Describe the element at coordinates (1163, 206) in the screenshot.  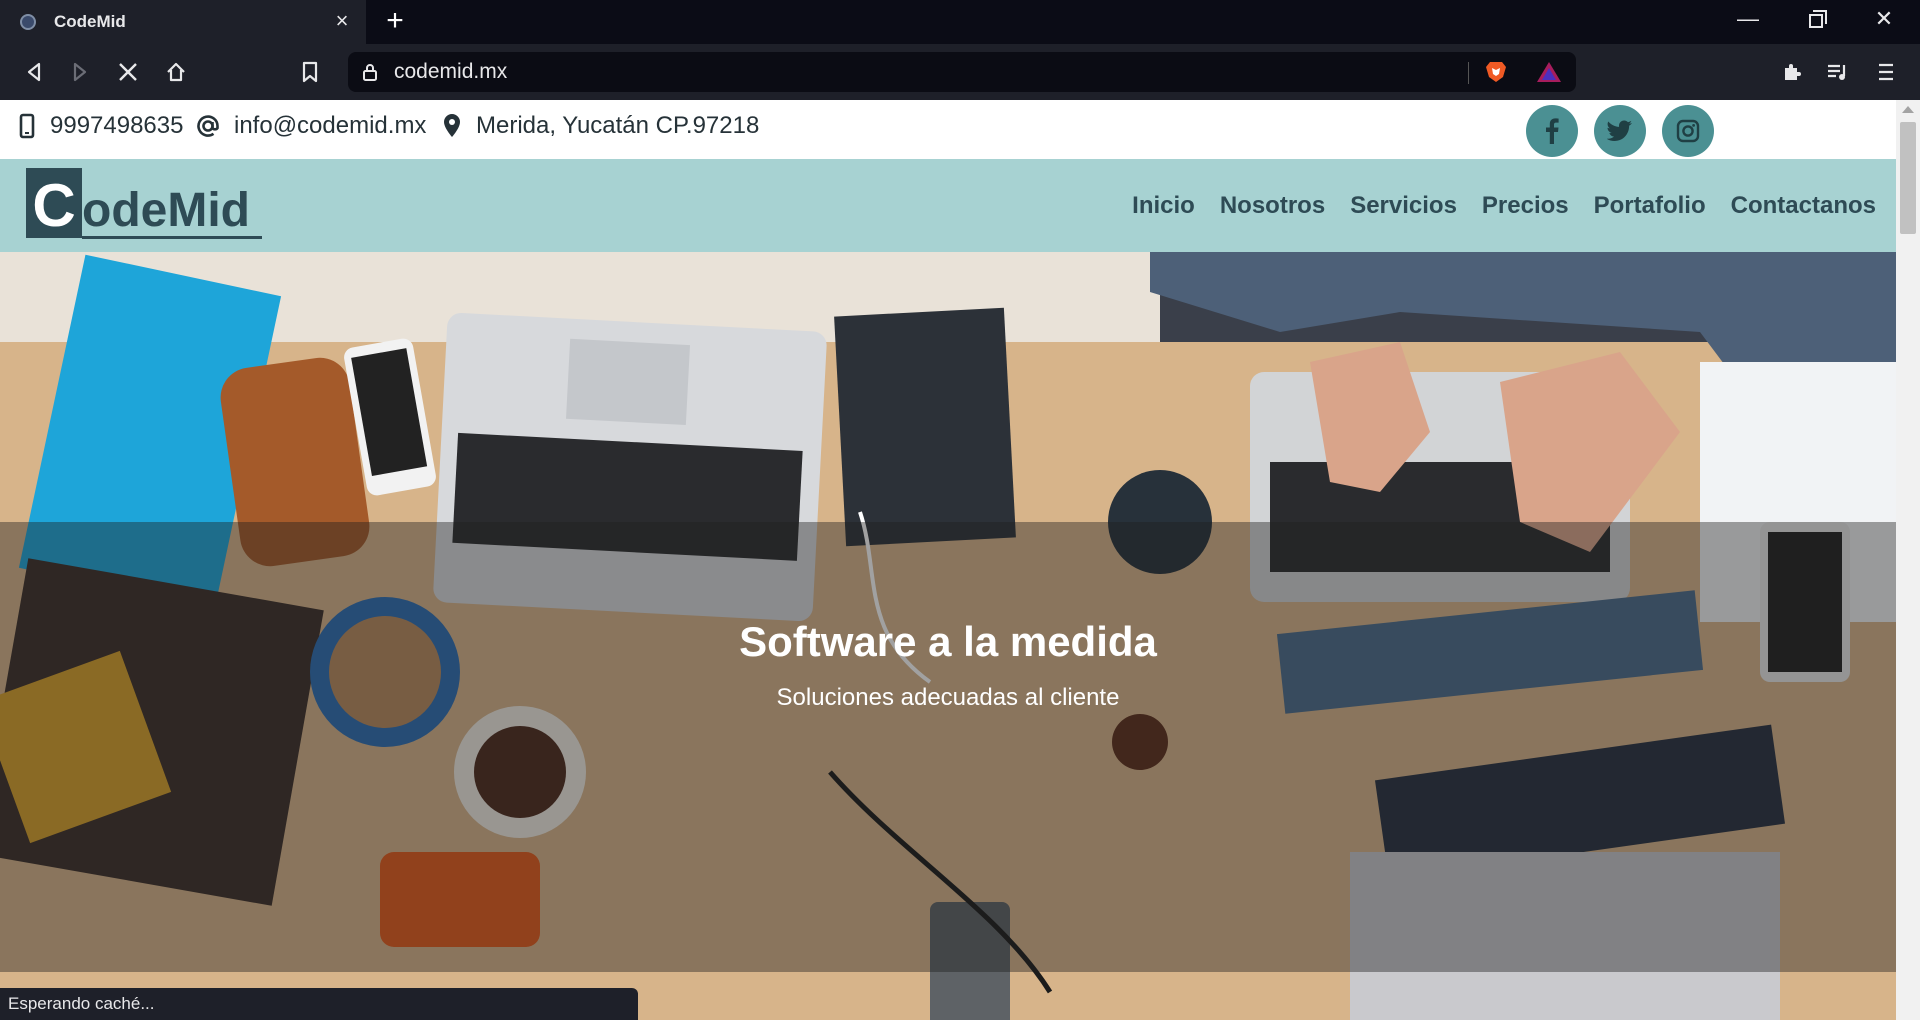
I see `nav-inicio: Inicio` at that location.